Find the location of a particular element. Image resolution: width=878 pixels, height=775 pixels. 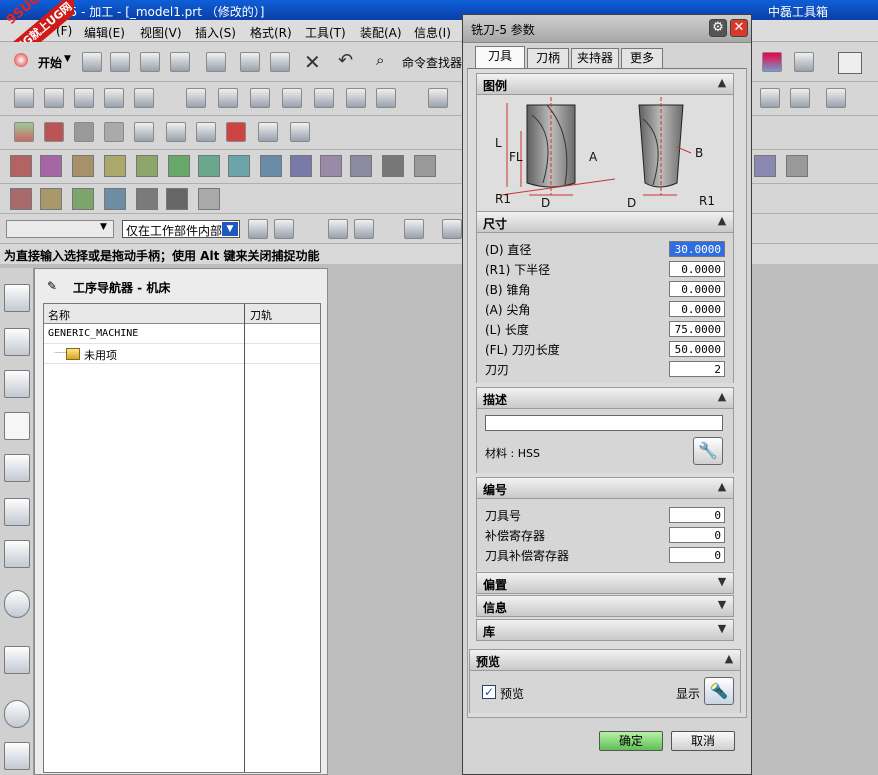

history-icon is located at coordinates (17, 714).